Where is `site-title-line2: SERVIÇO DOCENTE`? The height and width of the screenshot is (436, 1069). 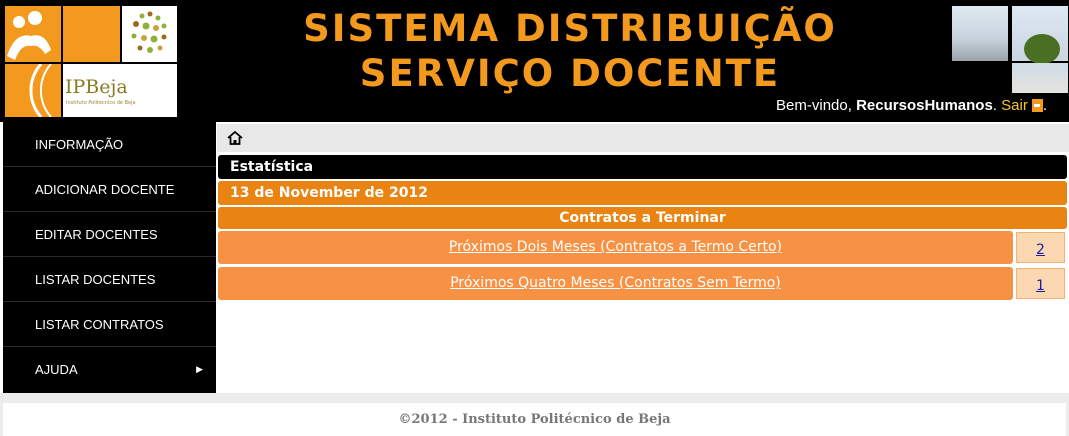
site-title-line2: SERVIÇO DOCENTE is located at coordinates (570, 73).